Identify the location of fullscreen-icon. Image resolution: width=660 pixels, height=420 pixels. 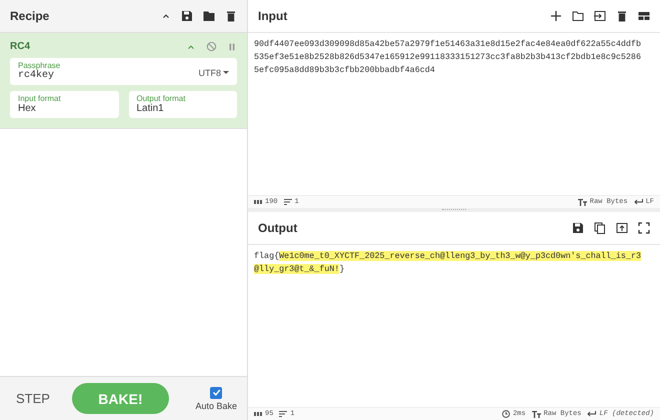
(644, 228).